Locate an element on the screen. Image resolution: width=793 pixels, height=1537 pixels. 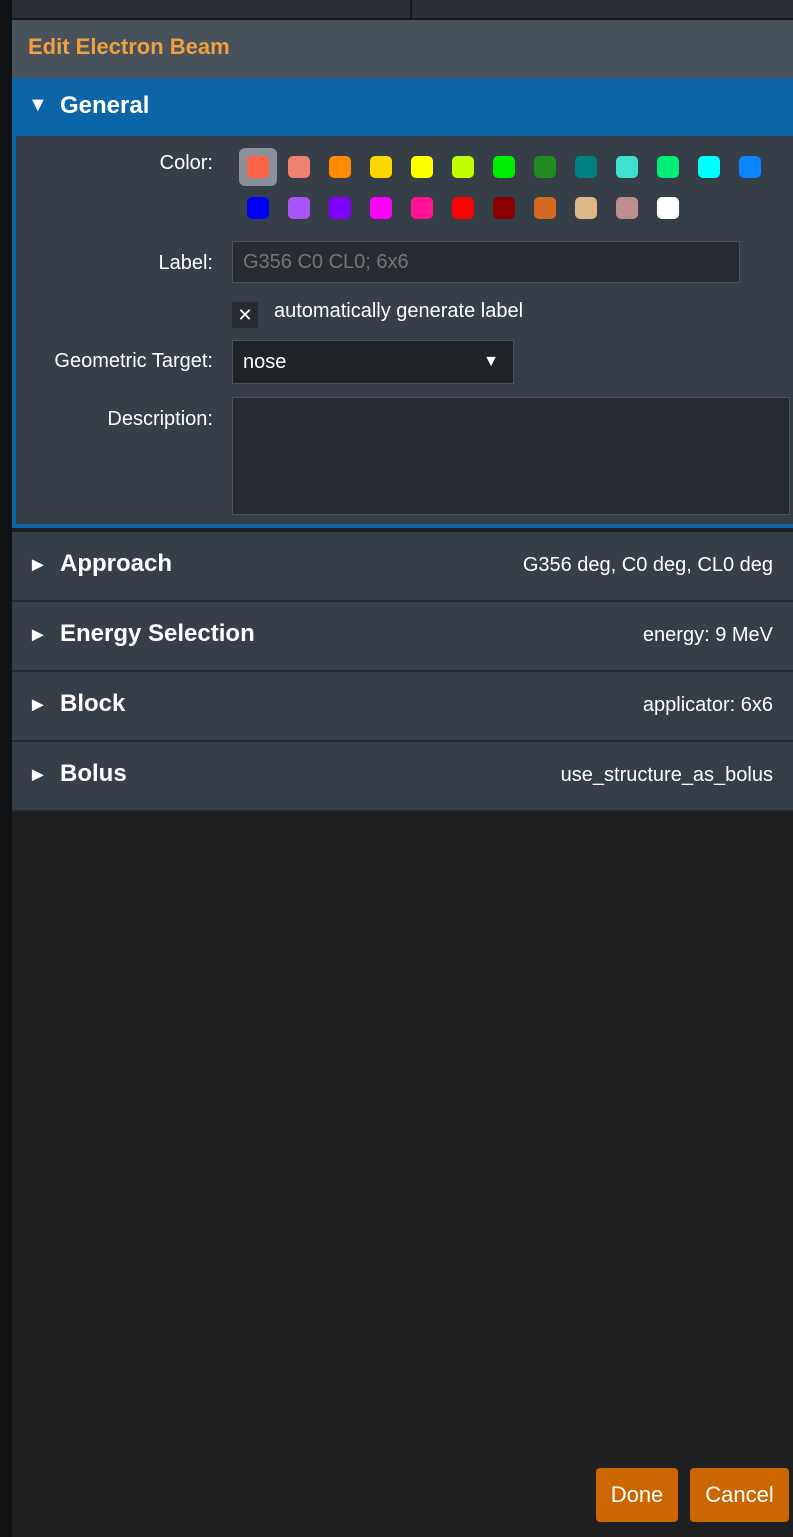
color-label: Color: is located at coordinates (186, 163).